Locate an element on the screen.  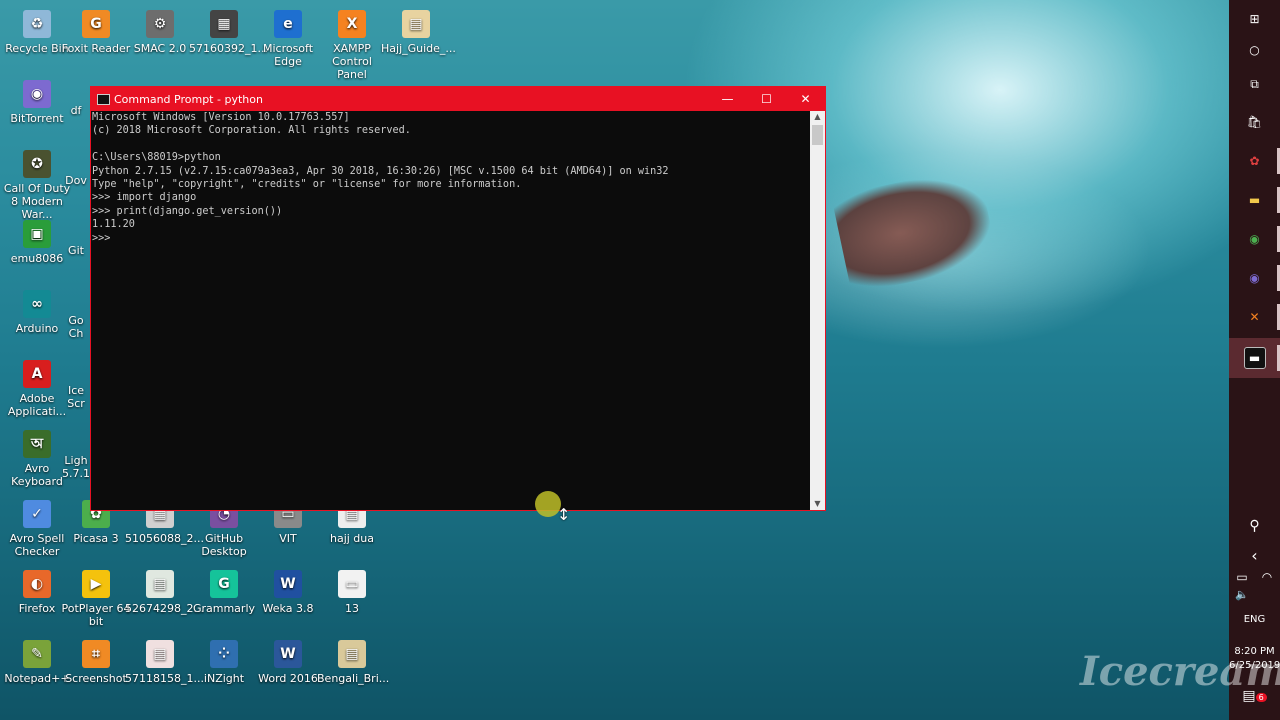
desktop-icon-label: Ice Scr is located at coordinates (76, 397).